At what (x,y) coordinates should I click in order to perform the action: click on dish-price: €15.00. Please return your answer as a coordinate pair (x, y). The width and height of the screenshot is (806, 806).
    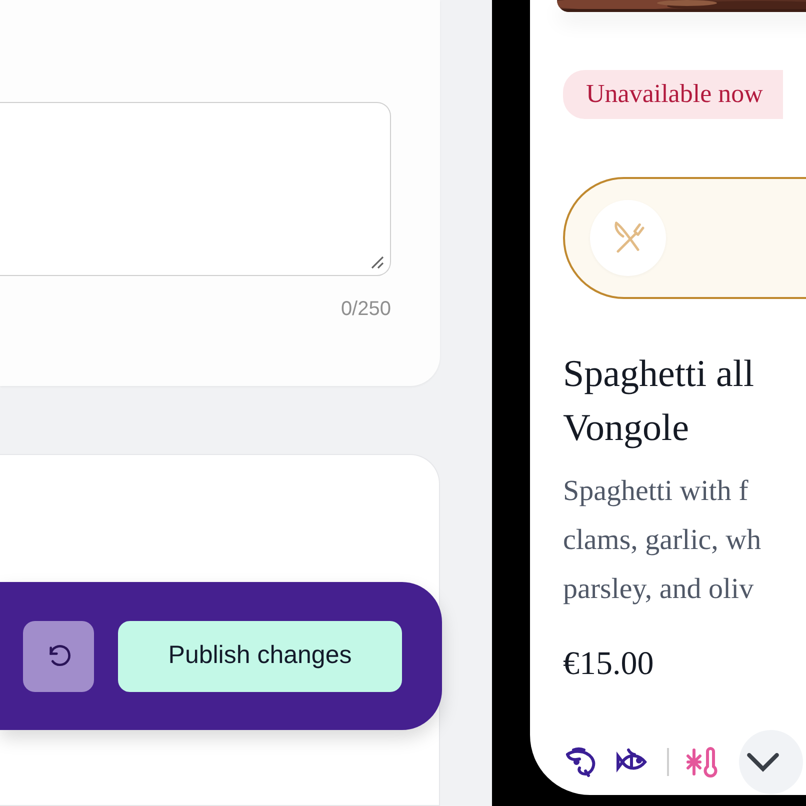
    Looking at the image, I should click on (609, 664).